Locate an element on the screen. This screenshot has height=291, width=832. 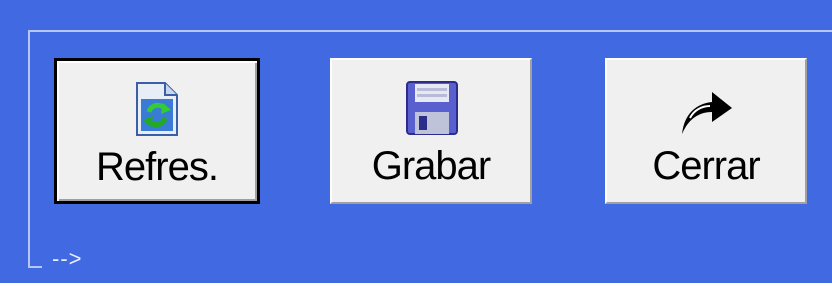
refresh-button: Refres. is located at coordinates (157, 131).